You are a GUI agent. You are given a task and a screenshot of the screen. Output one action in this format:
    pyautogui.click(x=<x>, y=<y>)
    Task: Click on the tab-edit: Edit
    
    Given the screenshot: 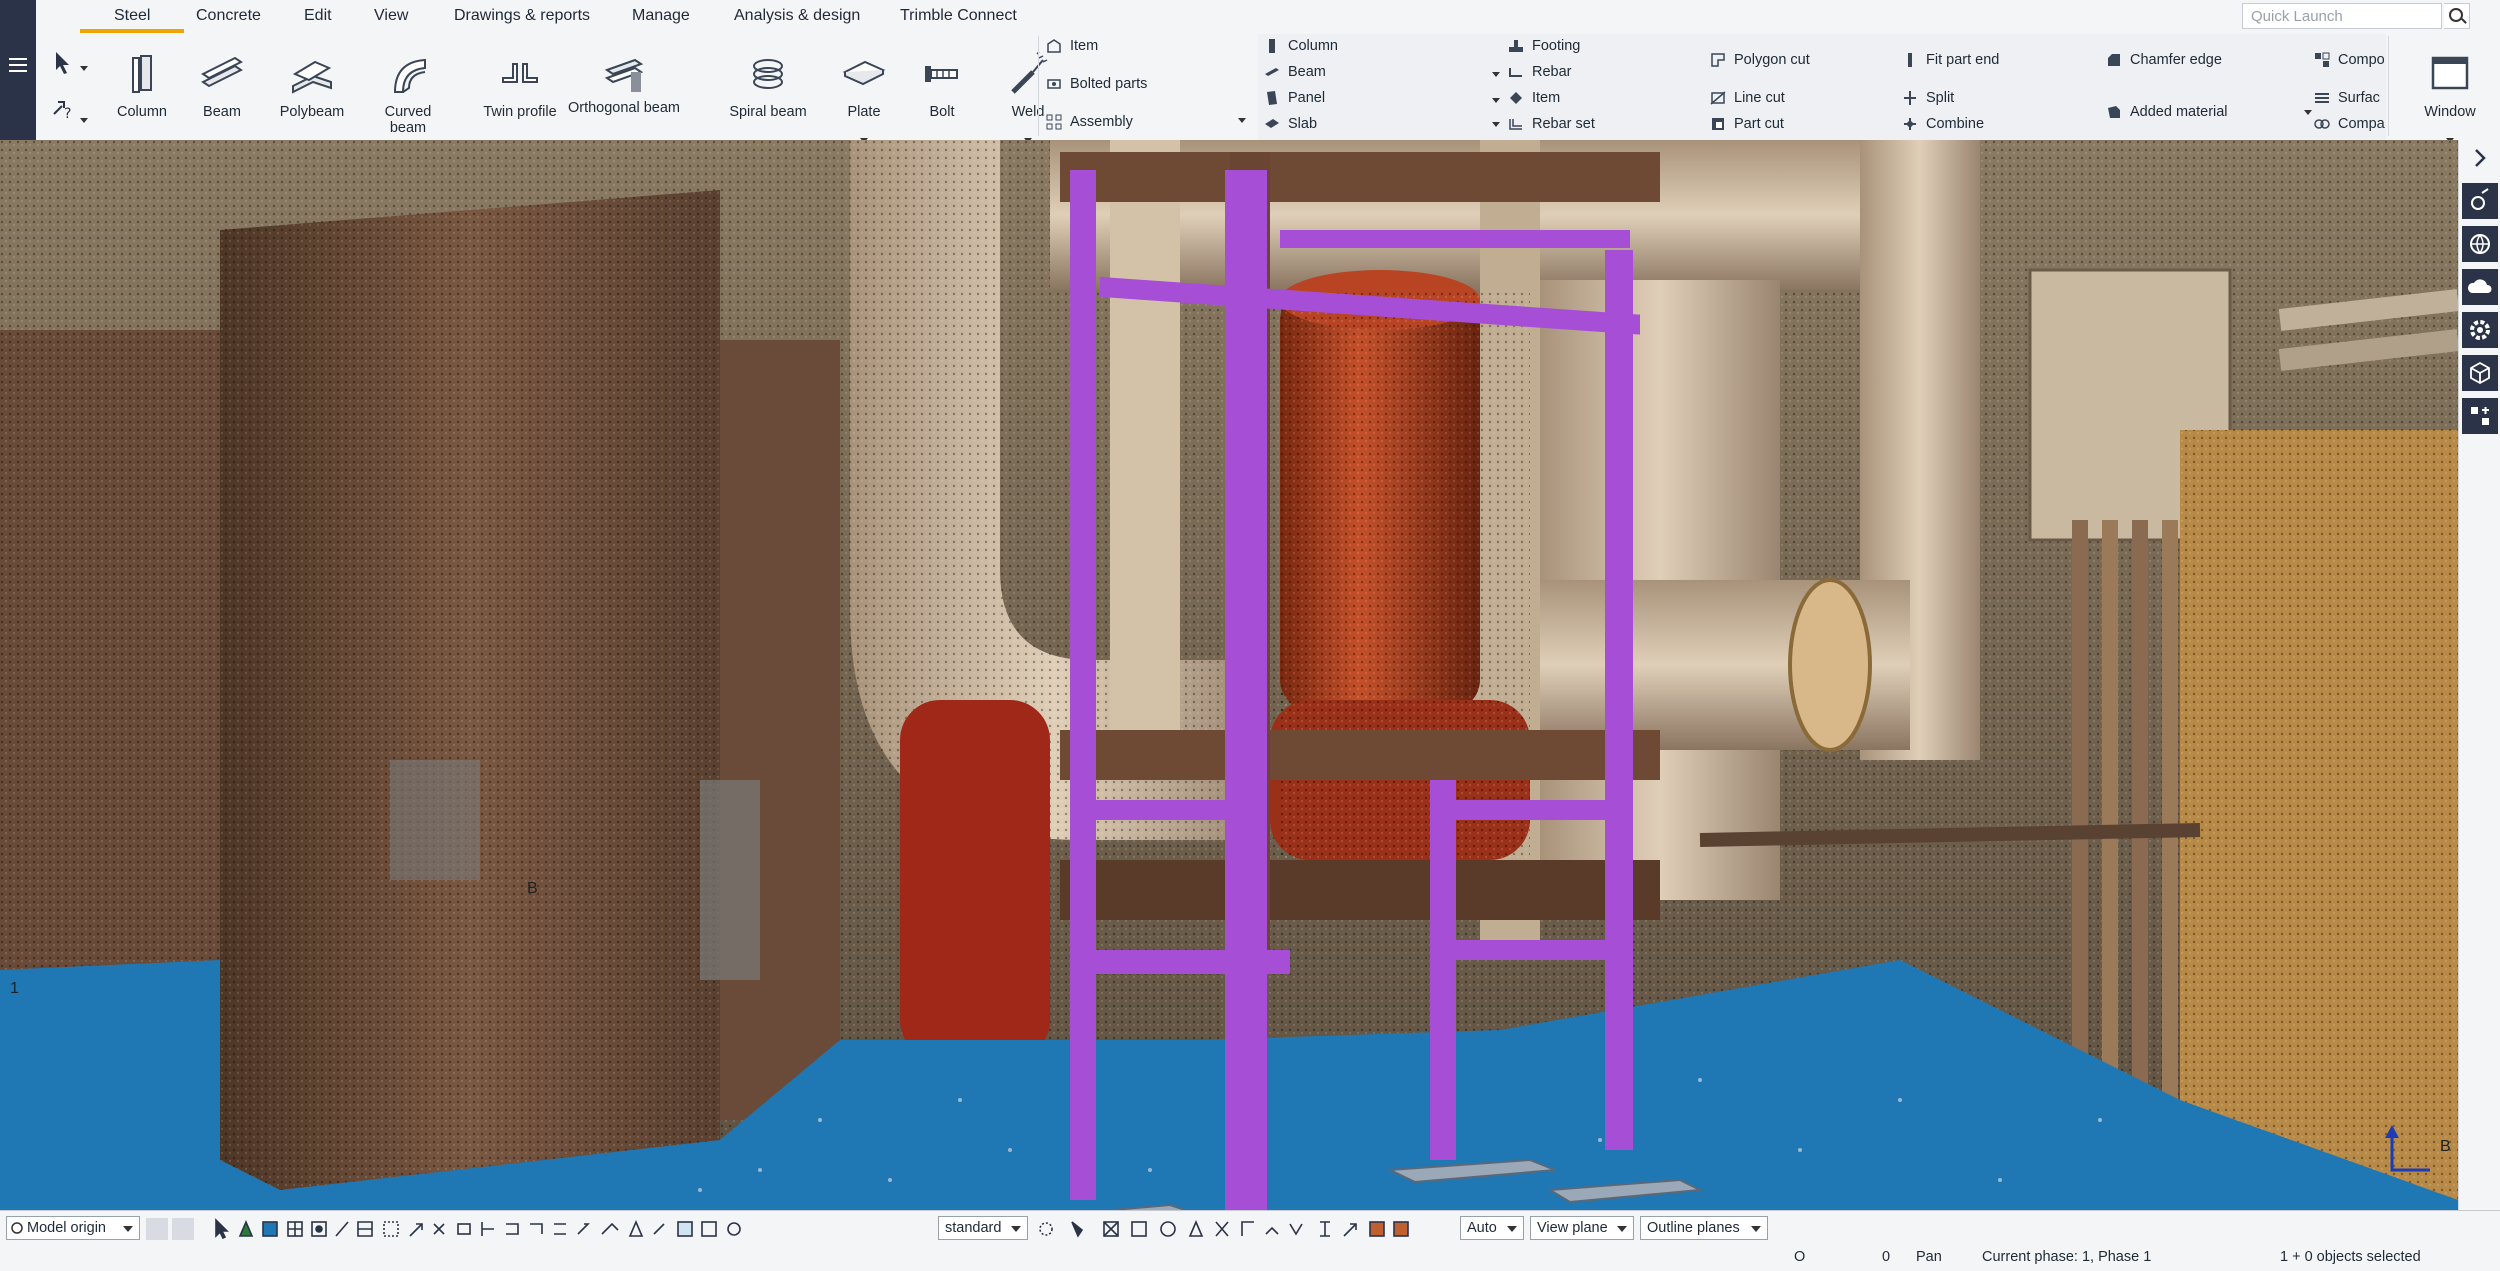 What is the action you would take?
    pyautogui.click(x=318, y=18)
    